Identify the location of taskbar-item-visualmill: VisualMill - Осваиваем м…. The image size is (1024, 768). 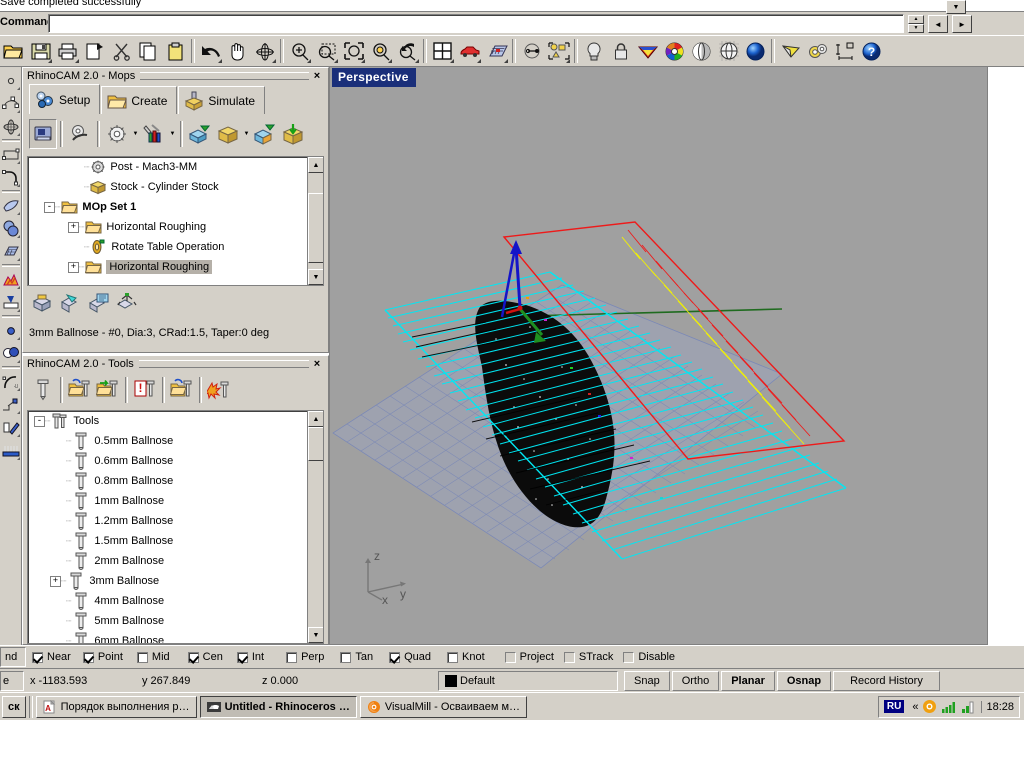
(443, 706).